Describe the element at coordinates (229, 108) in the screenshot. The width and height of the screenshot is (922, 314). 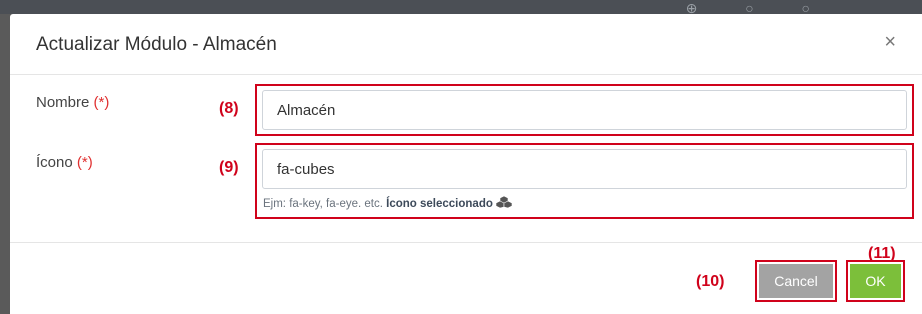
I see `annotation-marker-8: (8)` at that location.